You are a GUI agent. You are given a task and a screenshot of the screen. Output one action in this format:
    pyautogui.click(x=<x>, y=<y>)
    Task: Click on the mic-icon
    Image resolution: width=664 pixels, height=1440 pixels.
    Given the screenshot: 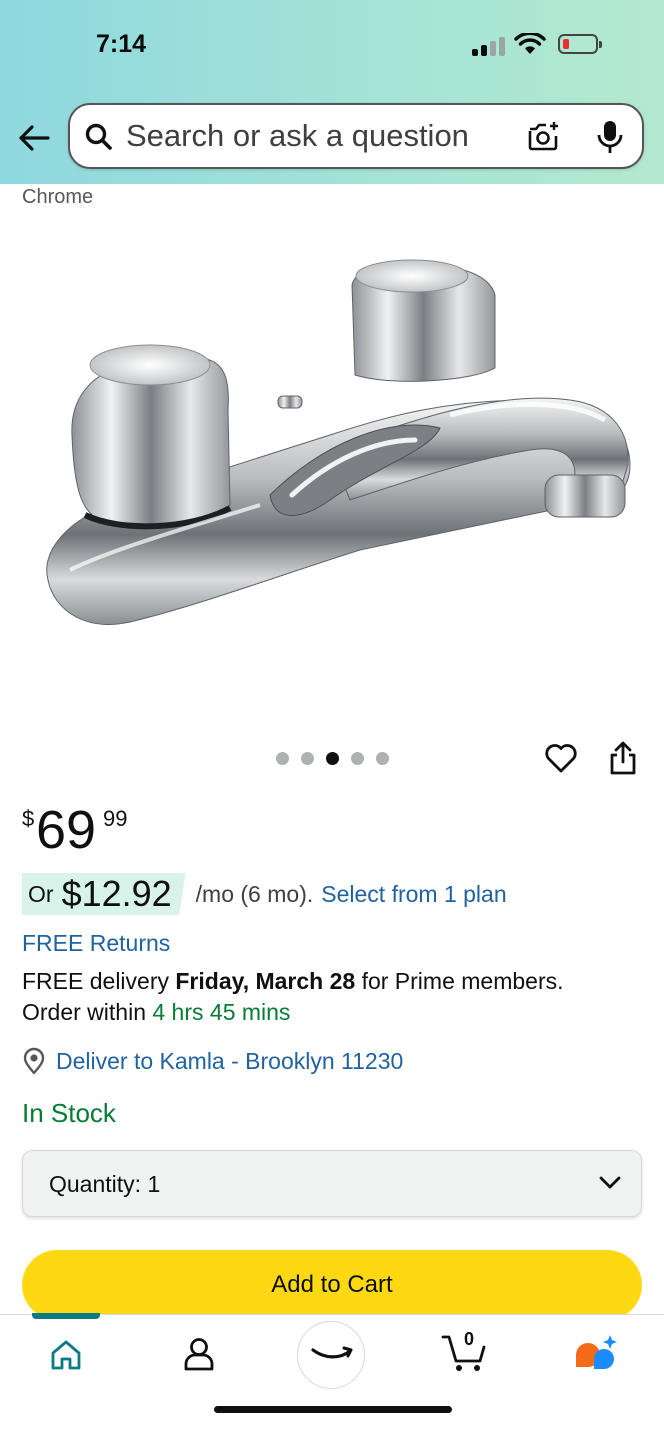 What is the action you would take?
    pyautogui.click(x=610, y=137)
    